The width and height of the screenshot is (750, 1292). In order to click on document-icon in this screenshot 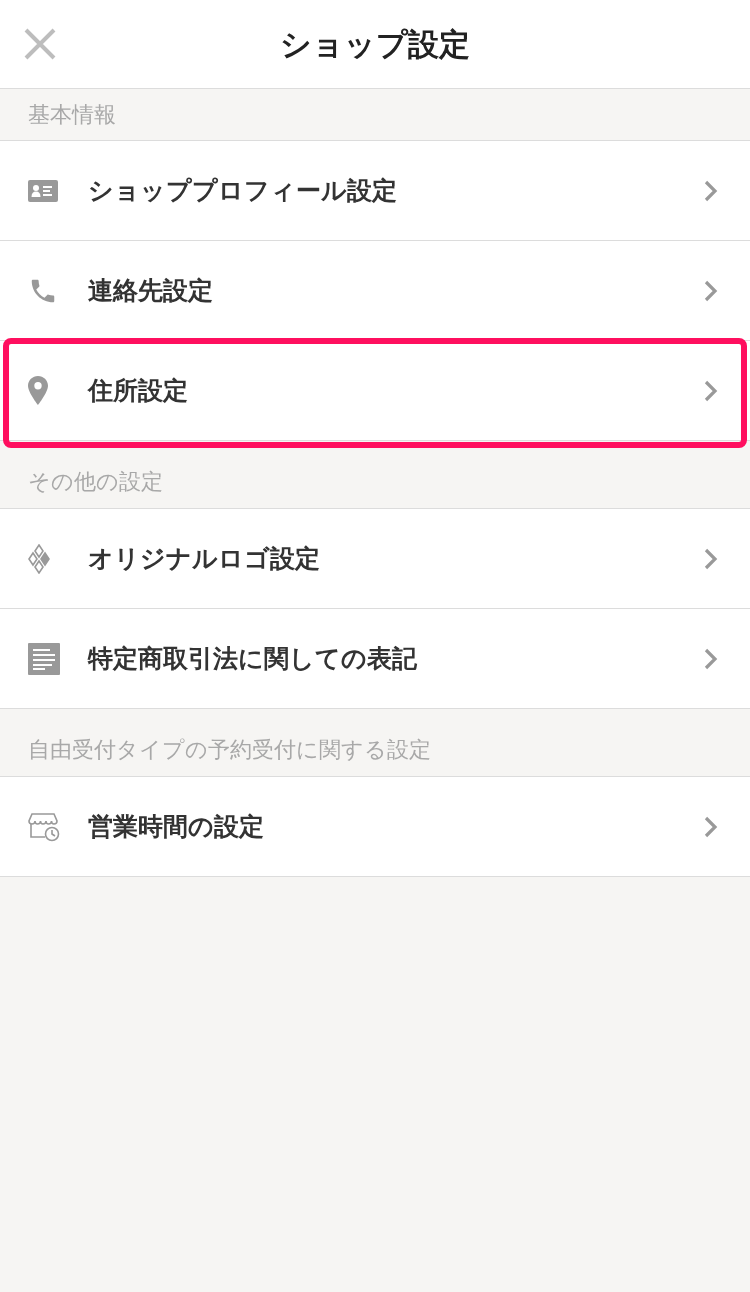, I will do `click(44, 658)`.